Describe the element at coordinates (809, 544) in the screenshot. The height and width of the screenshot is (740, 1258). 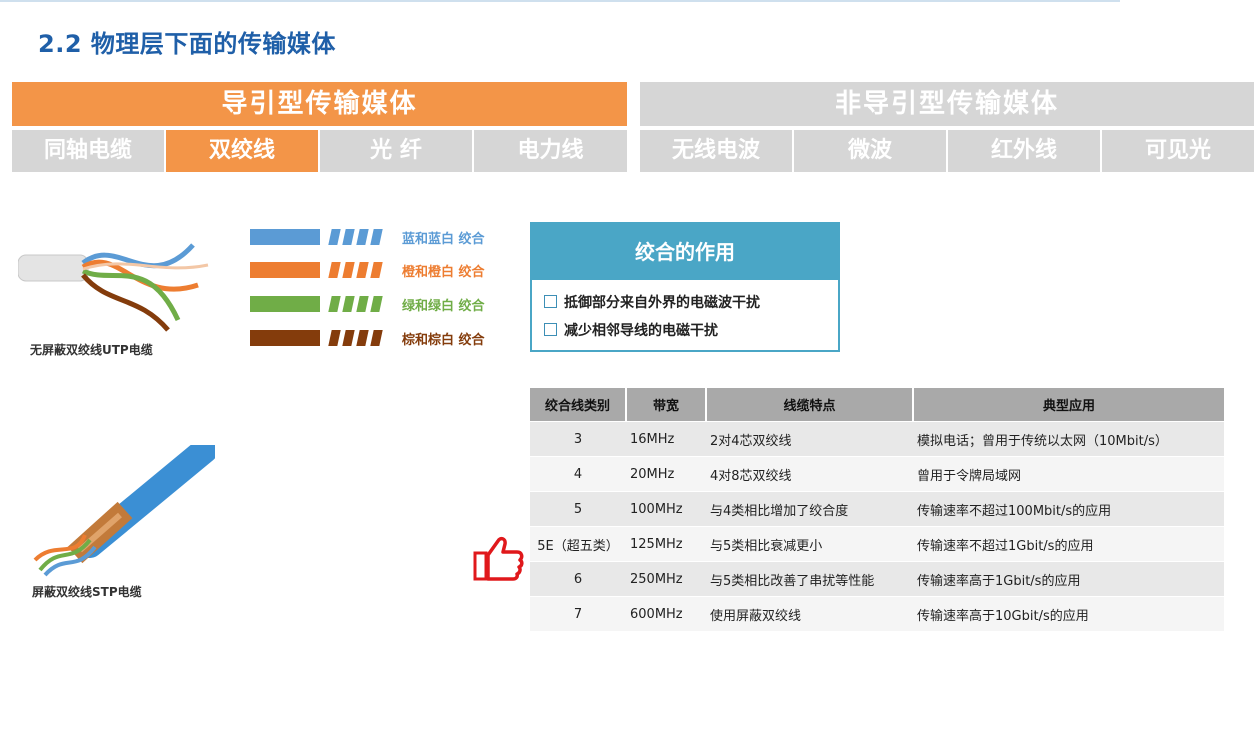
I see `cell-features: 与5类相比衰减更小` at that location.